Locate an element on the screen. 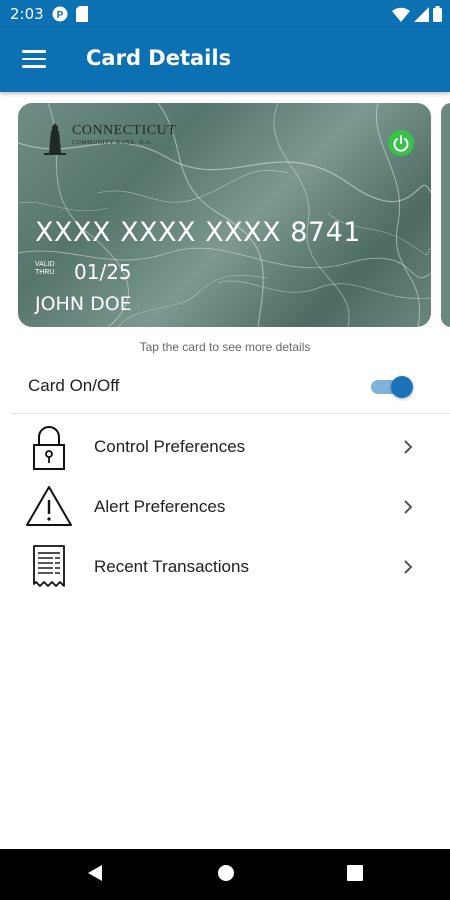  hamburger-menu-icon is located at coordinates (34, 60).